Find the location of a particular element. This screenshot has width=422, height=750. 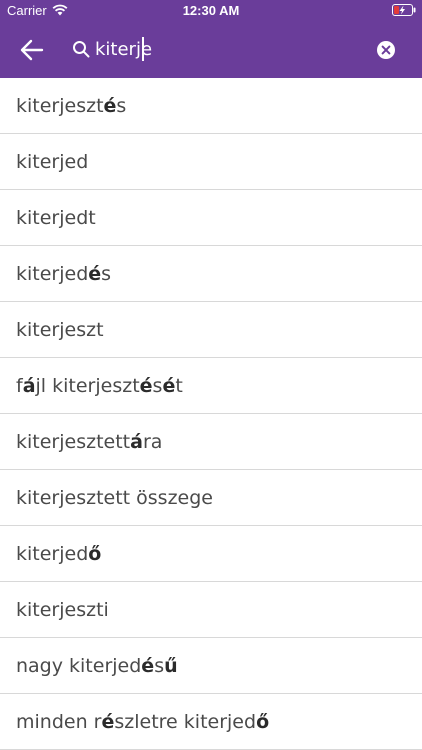

search-icon is located at coordinates (81, 49).